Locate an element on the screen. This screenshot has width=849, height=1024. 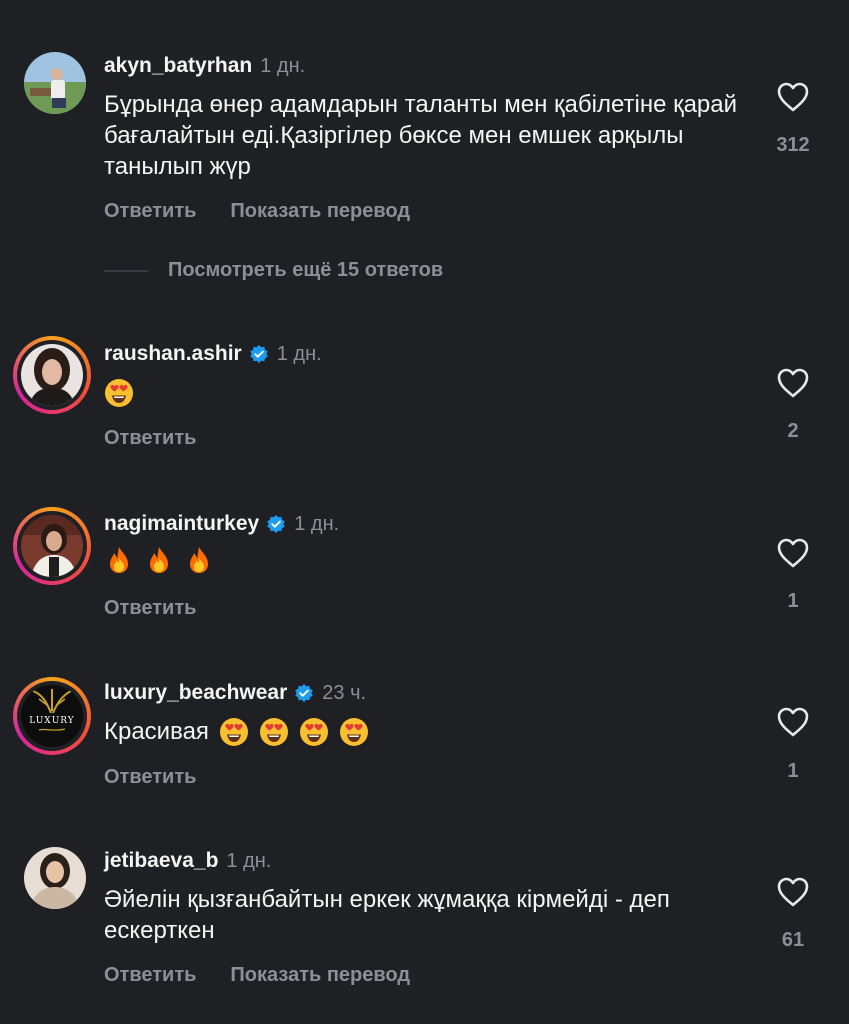
view-more-replies-label: Посмотреть ещё 15 ответов is located at coordinates (306, 270).